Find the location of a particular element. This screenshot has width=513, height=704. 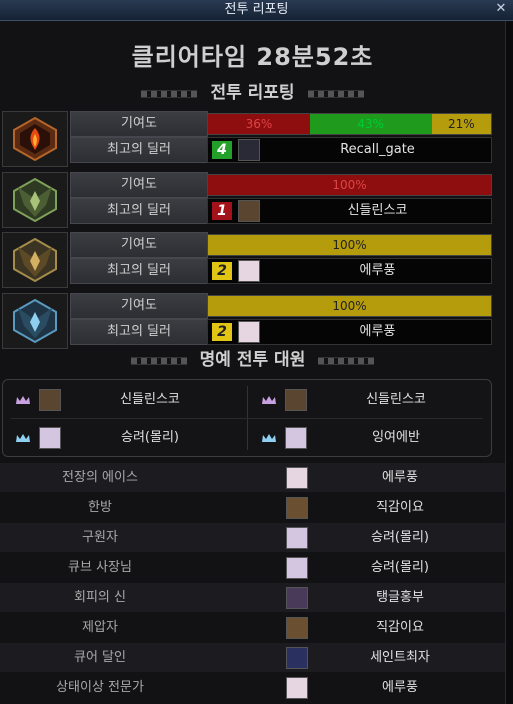

title-row: 전장의 에이스 에루풍 is located at coordinates (252, 477).